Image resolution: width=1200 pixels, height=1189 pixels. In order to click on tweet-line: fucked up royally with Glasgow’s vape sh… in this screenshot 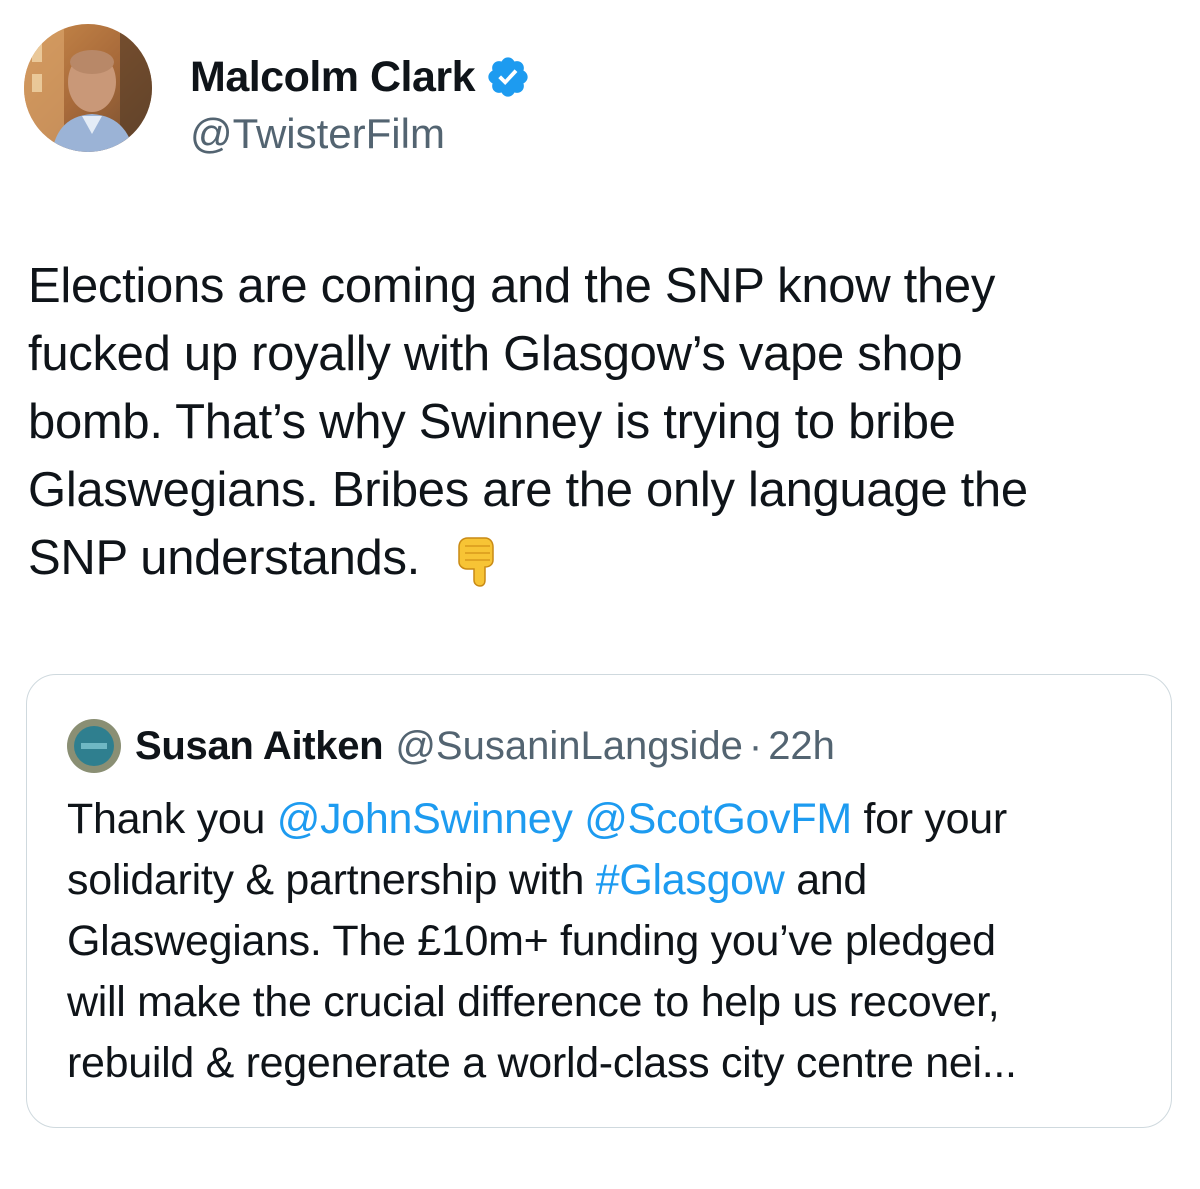, I will do `click(495, 354)`.